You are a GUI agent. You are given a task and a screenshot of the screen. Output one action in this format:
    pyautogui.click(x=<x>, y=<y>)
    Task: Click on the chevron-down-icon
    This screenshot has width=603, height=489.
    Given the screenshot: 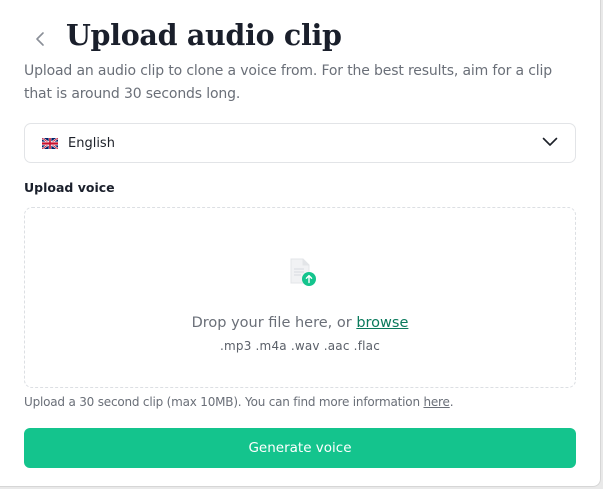 What is the action you would take?
    pyautogui.click(x=550, y=141)
    